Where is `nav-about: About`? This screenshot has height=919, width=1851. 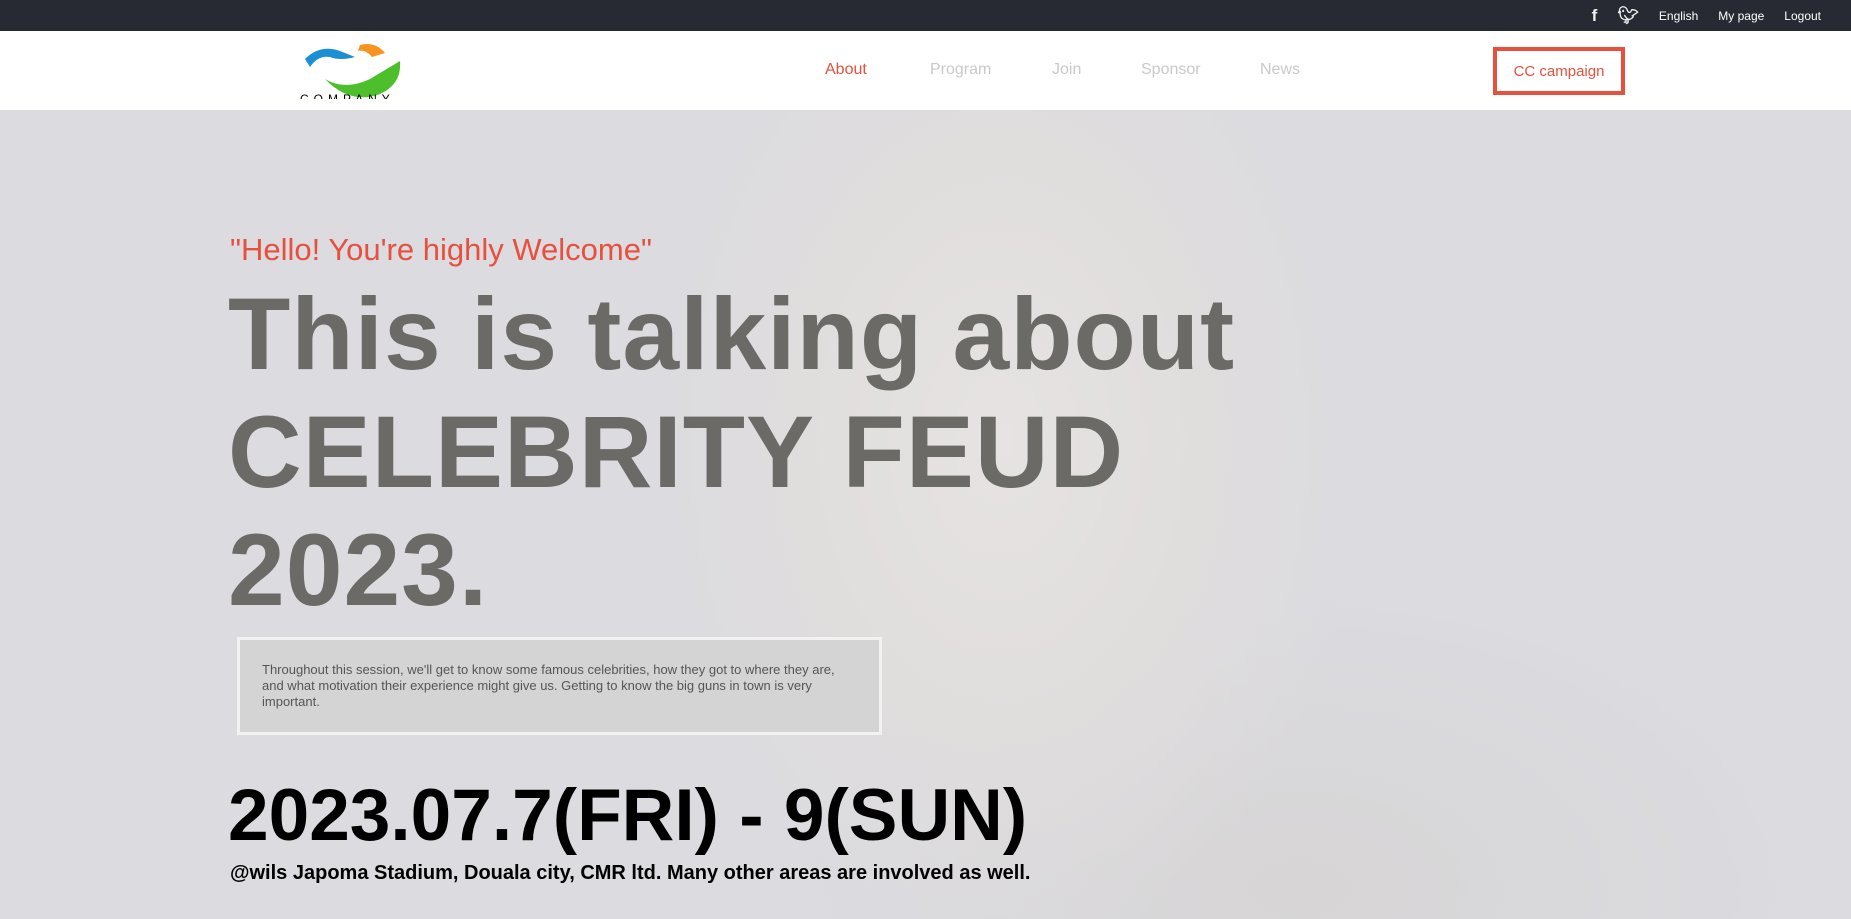 nav-about: About is located at coordinates (846, 70).